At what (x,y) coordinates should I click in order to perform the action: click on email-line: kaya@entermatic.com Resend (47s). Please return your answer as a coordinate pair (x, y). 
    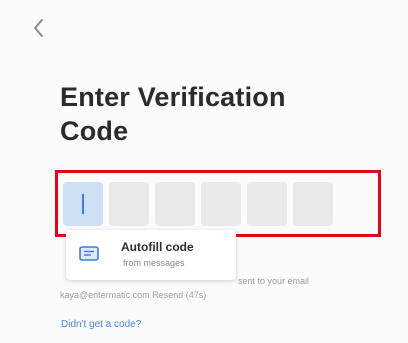
    Looking at the image, I should click on (133, 295).